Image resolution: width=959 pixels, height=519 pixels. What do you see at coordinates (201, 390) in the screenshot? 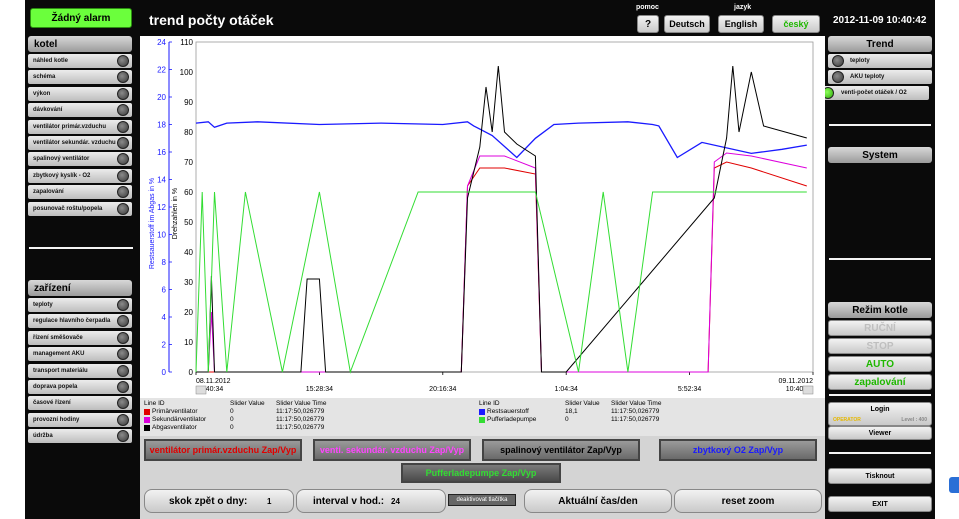
I see `scroll-left-arrow-icon` at bounding box center [201, 390].